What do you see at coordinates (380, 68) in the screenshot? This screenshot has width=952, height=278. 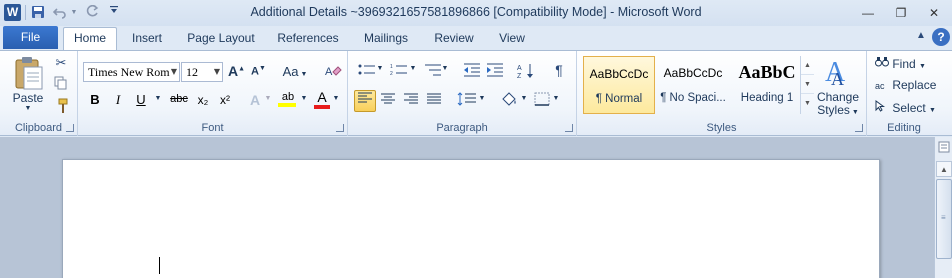 I see `bullets-dropdown-icon: ▼` at bounding box center [380, 68].